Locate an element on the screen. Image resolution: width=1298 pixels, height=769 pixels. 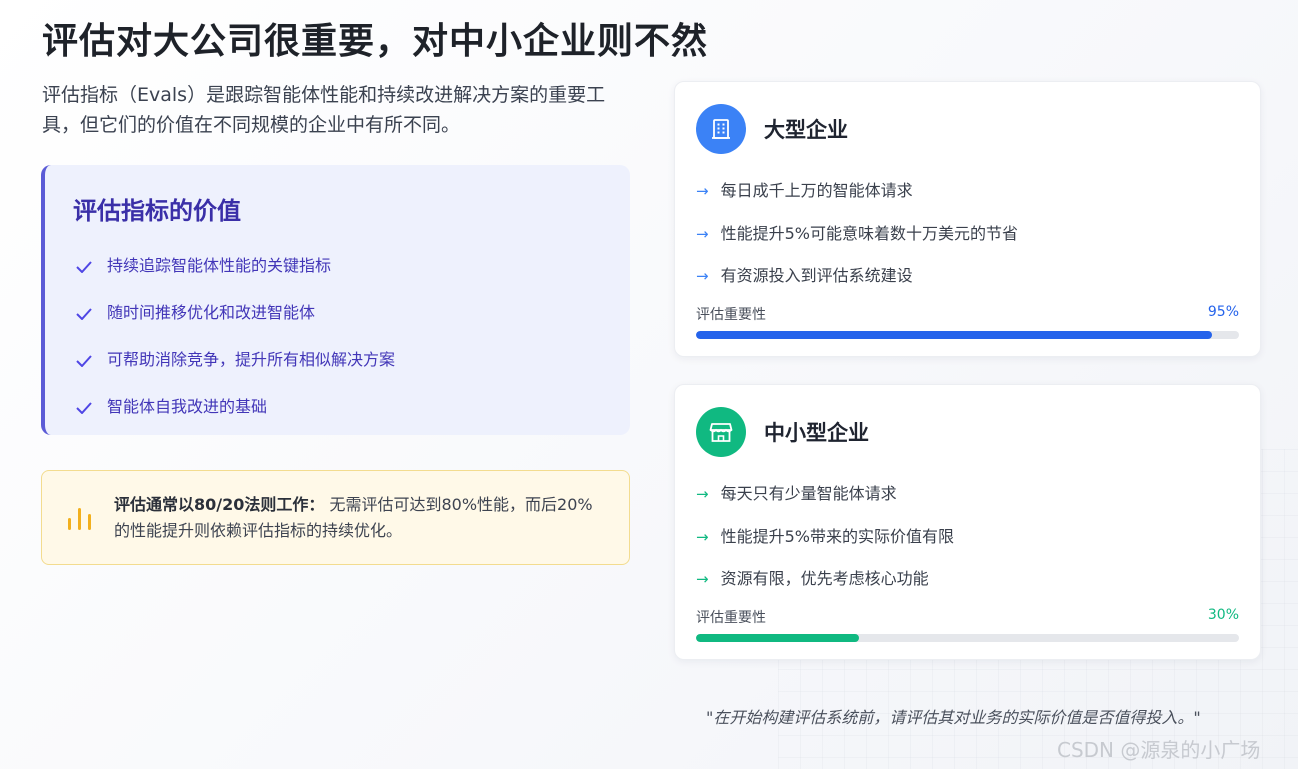
building-icon is located at coordinates (721, 129).